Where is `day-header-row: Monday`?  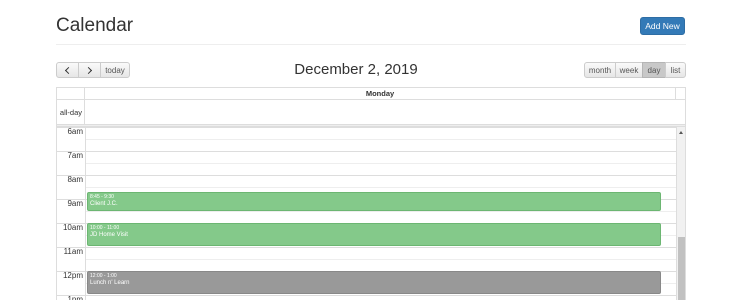 day-header-row: Monday is located at coordinates (371, 94).